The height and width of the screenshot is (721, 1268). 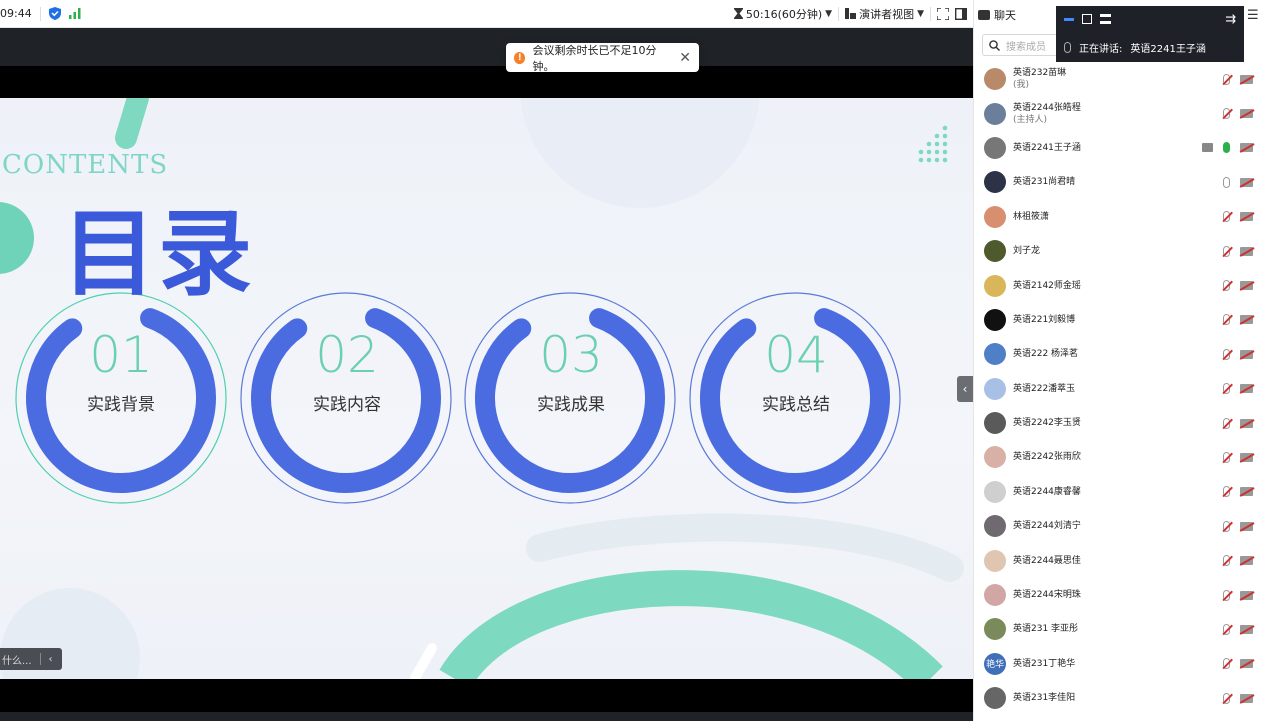 What do you see at coordinates (1253, 15) in the screenshot?
I see `menu-icon: ☰` at bounding box center [1253, 15].